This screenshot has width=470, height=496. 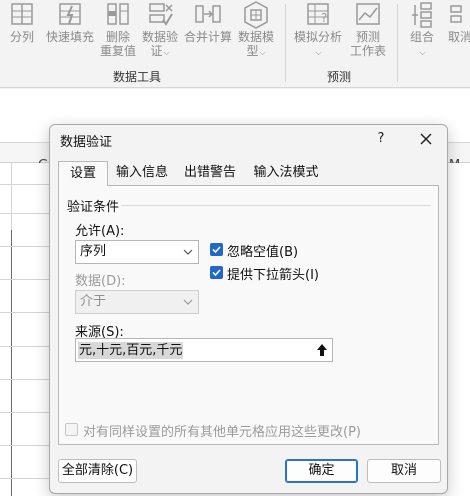 I want to click on tab-input-message: 输入信息, so click(x=142, y=173).